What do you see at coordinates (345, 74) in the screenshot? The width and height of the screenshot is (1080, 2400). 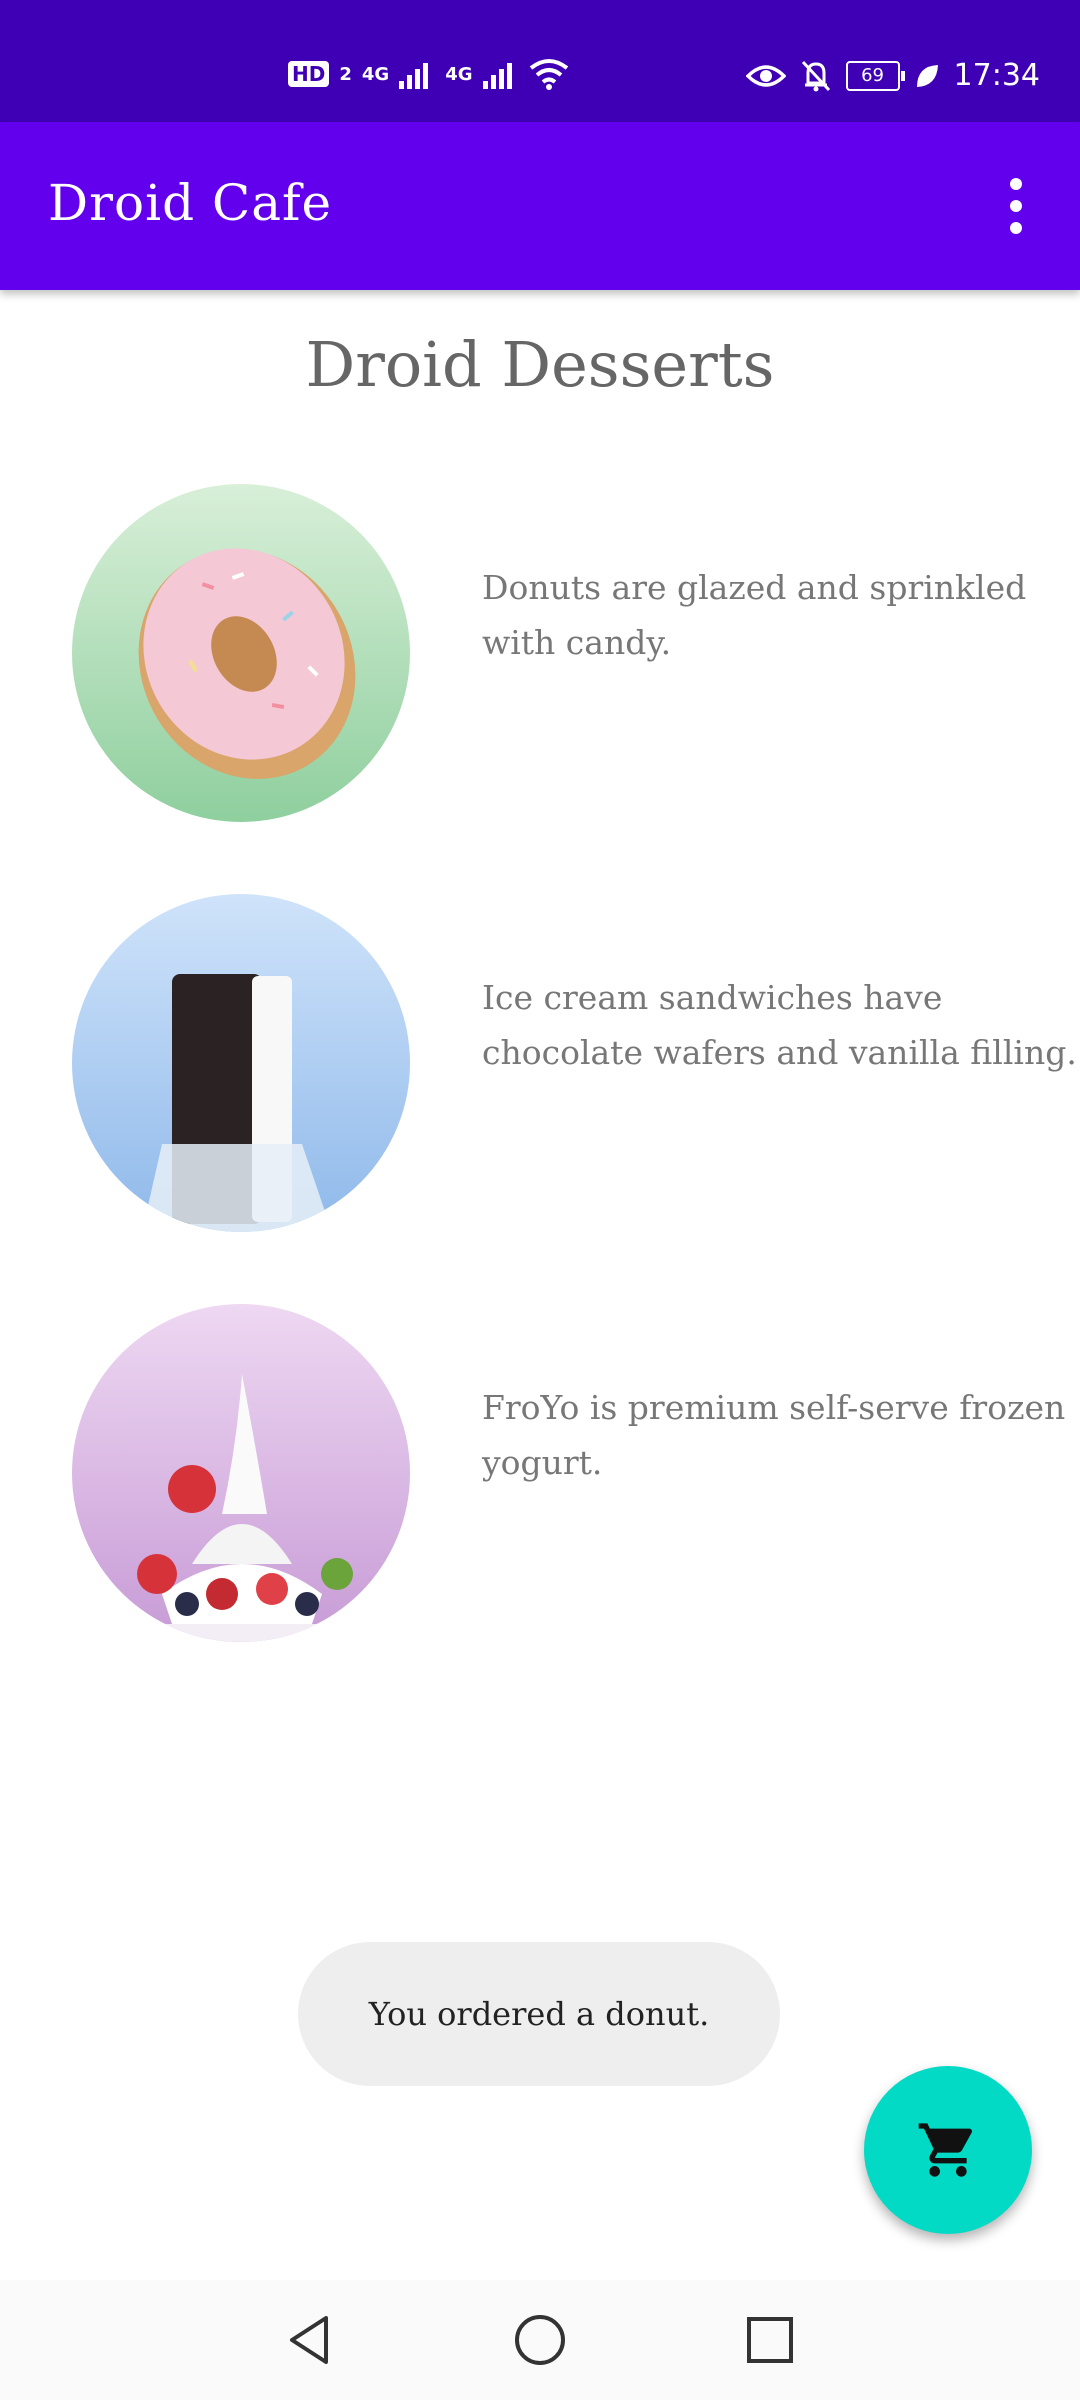 I see `sim-index: 2` at bounding box center [345, 74].